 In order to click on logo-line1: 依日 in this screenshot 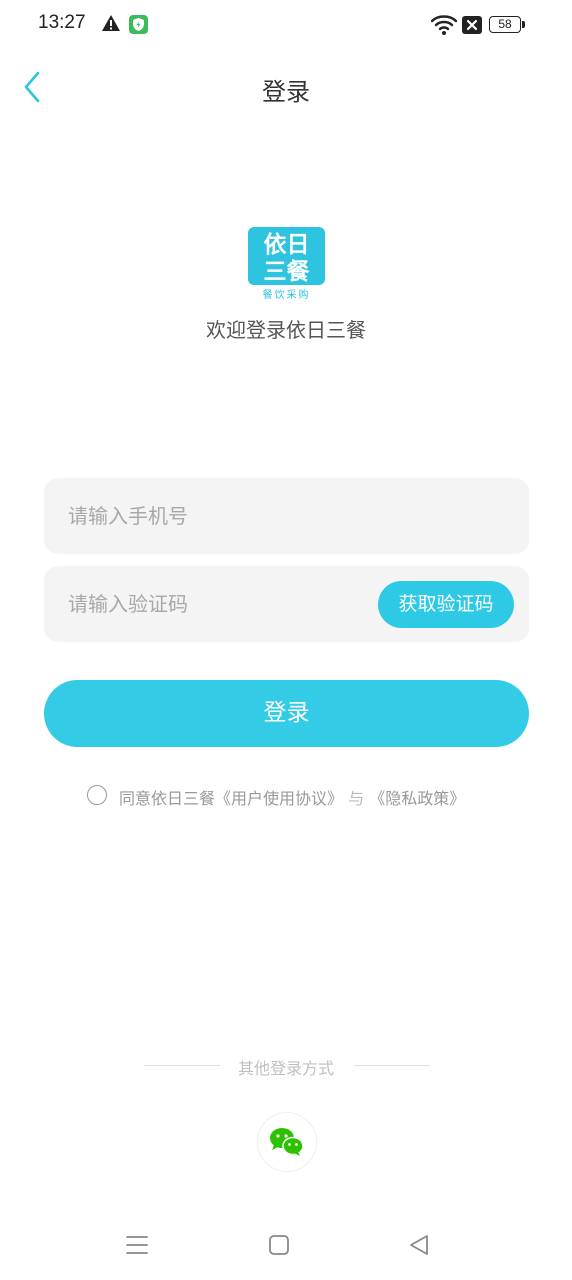, I will do `click(287, 244)`.